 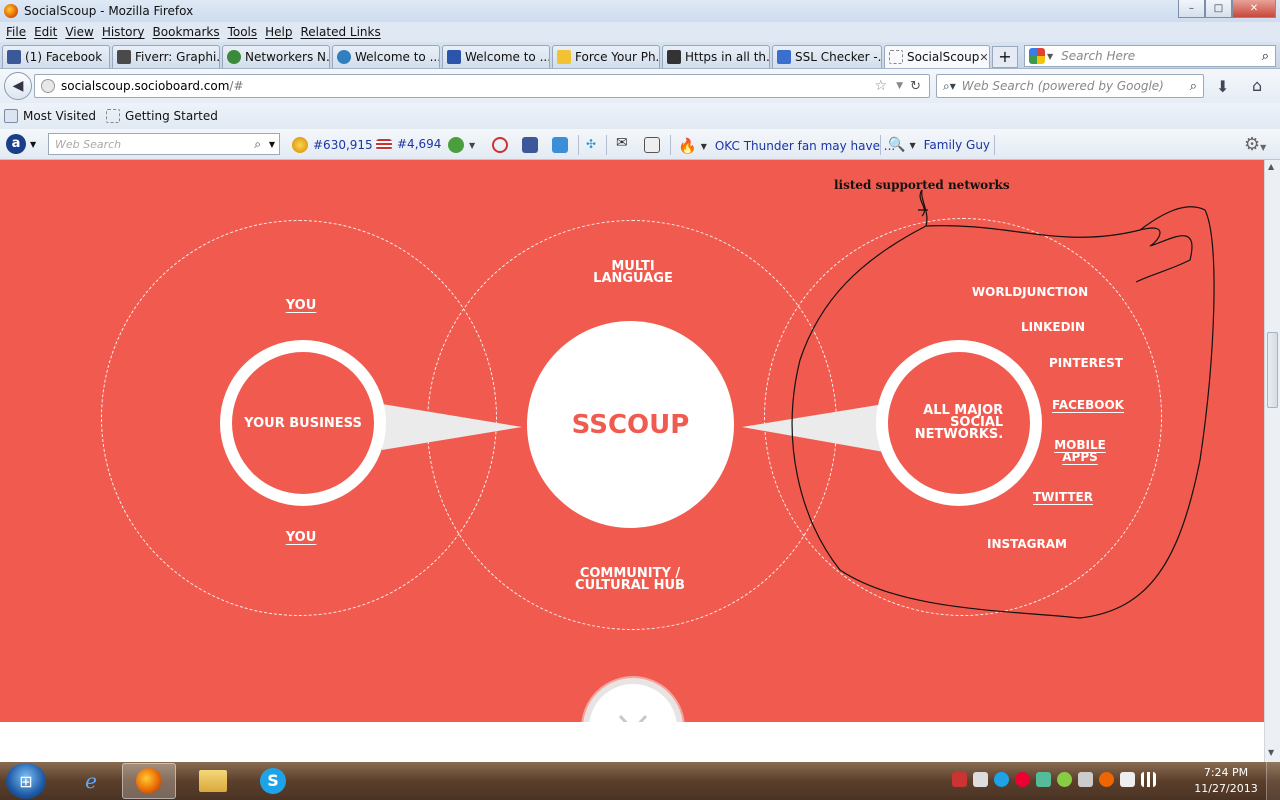 What do you see at coordinates (1255, 144) in the screenshot?
I see `gear-icon: ⚙▼` at bounding box center [1255, 144].